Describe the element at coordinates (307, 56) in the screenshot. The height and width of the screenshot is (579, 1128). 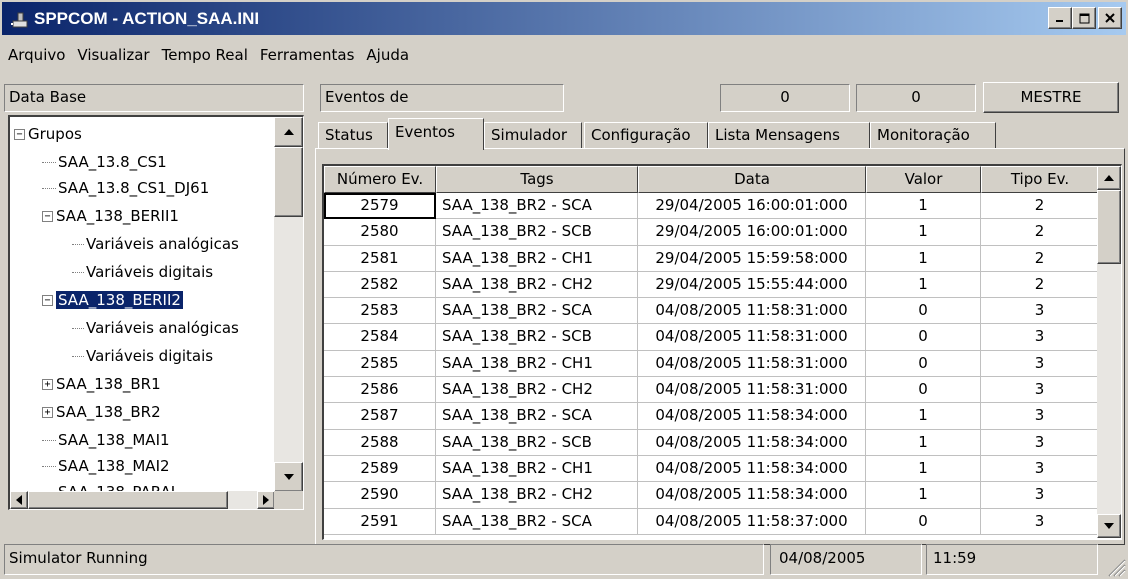
I see `menu-ferramentas: Ferramentas` at that location.